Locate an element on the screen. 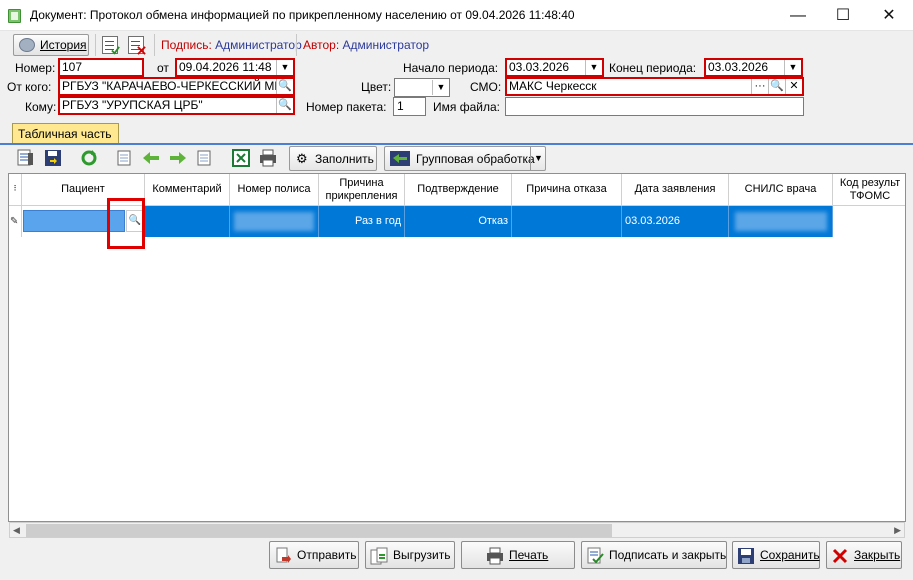 The height and width of the screenshot is (580, 913). history-button: История is located at coordinates (51, 45).